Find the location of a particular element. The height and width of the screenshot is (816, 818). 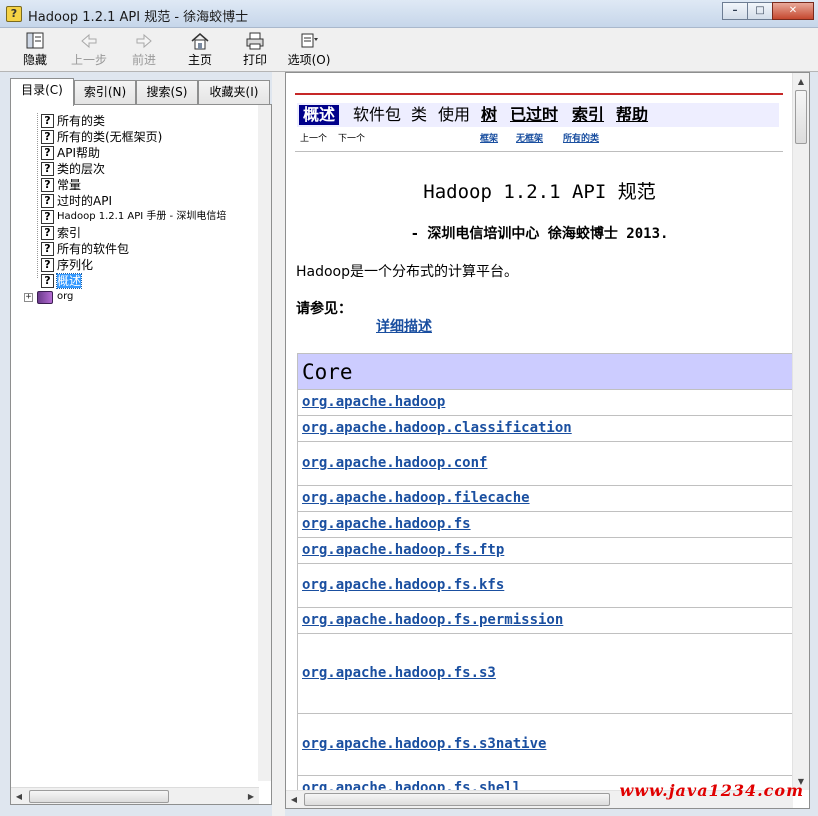

package-link: org.apache.hadoop.fs.s3 is located at coordinates (399, 673).